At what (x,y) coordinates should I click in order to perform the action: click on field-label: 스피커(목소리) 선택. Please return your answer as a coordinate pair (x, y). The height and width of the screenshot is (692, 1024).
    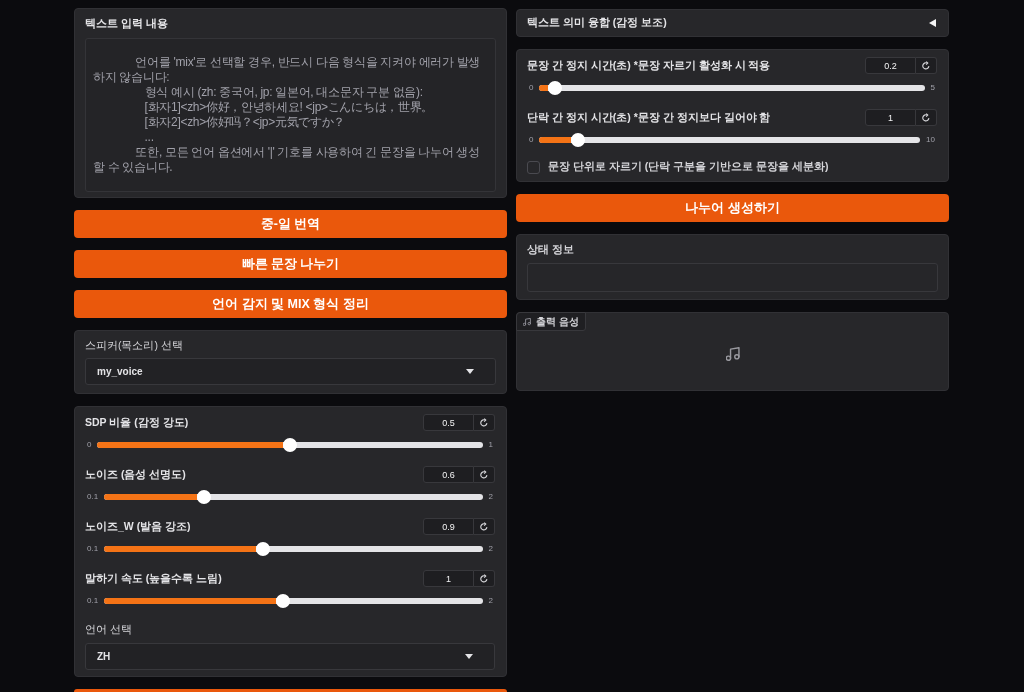
    Looking at the image, I should click on (134, 345).